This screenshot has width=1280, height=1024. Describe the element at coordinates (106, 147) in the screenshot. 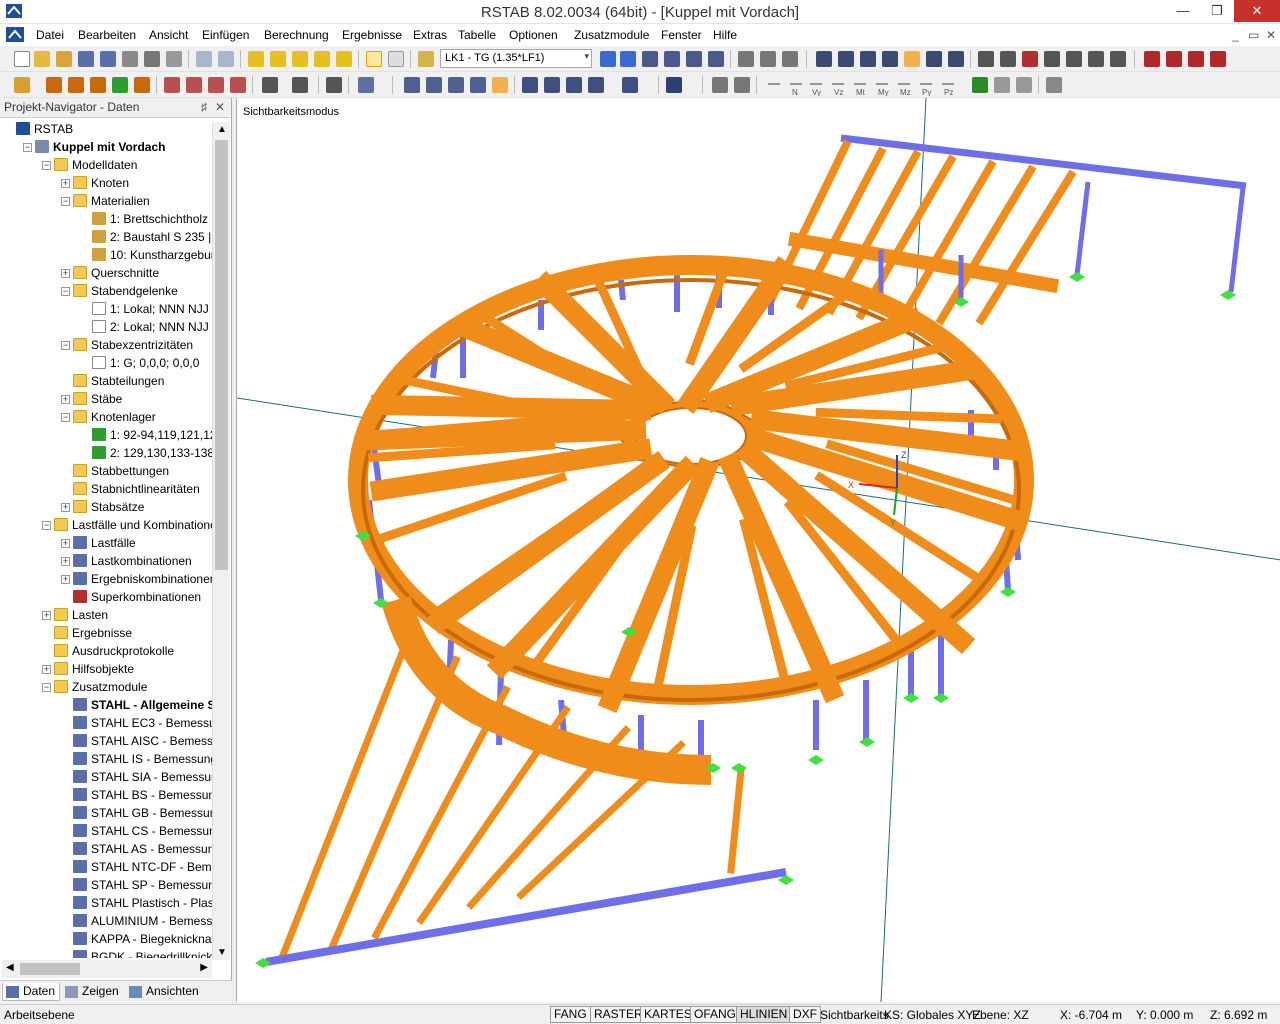

I see `tree-item: − Kuppel mit Vordach` at that location.